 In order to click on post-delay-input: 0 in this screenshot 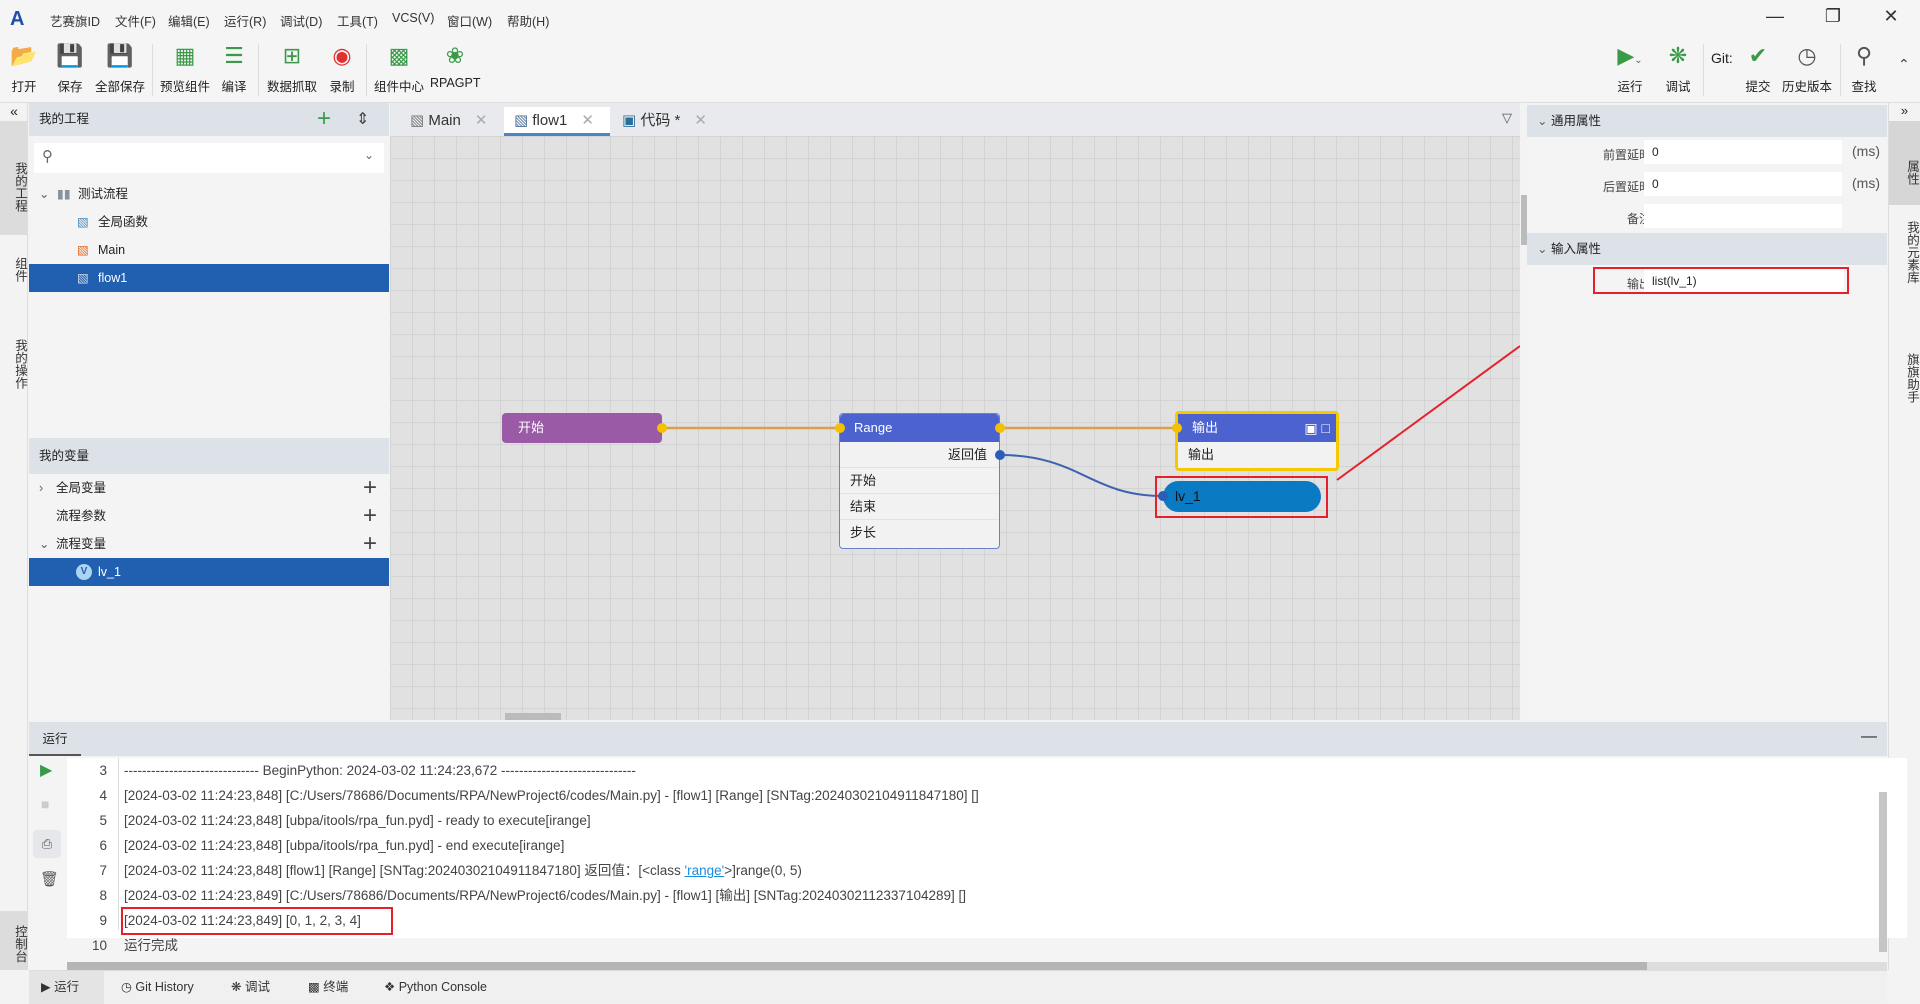, I will do `click(1743, 184)`.